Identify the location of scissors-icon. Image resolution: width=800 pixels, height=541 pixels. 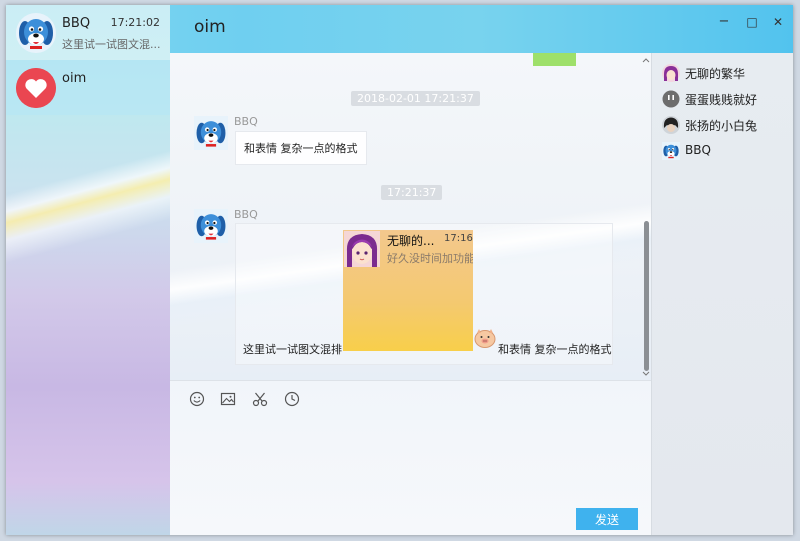
(260, 399).